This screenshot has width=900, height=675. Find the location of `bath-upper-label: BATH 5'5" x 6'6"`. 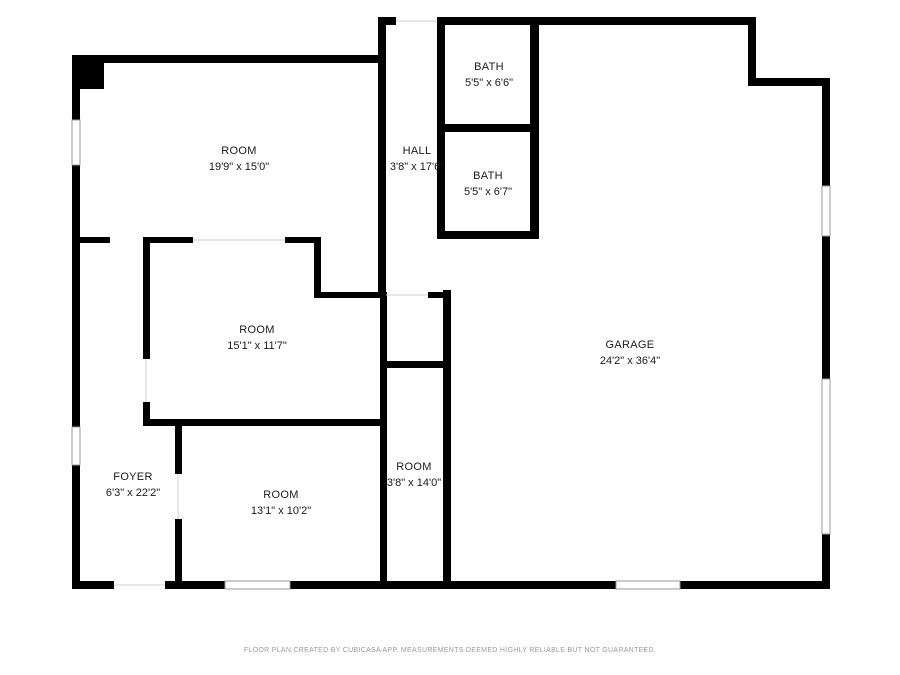

bath-upper-label: BATH 5'5" x 6'6" is located at coordinates (489, 75).